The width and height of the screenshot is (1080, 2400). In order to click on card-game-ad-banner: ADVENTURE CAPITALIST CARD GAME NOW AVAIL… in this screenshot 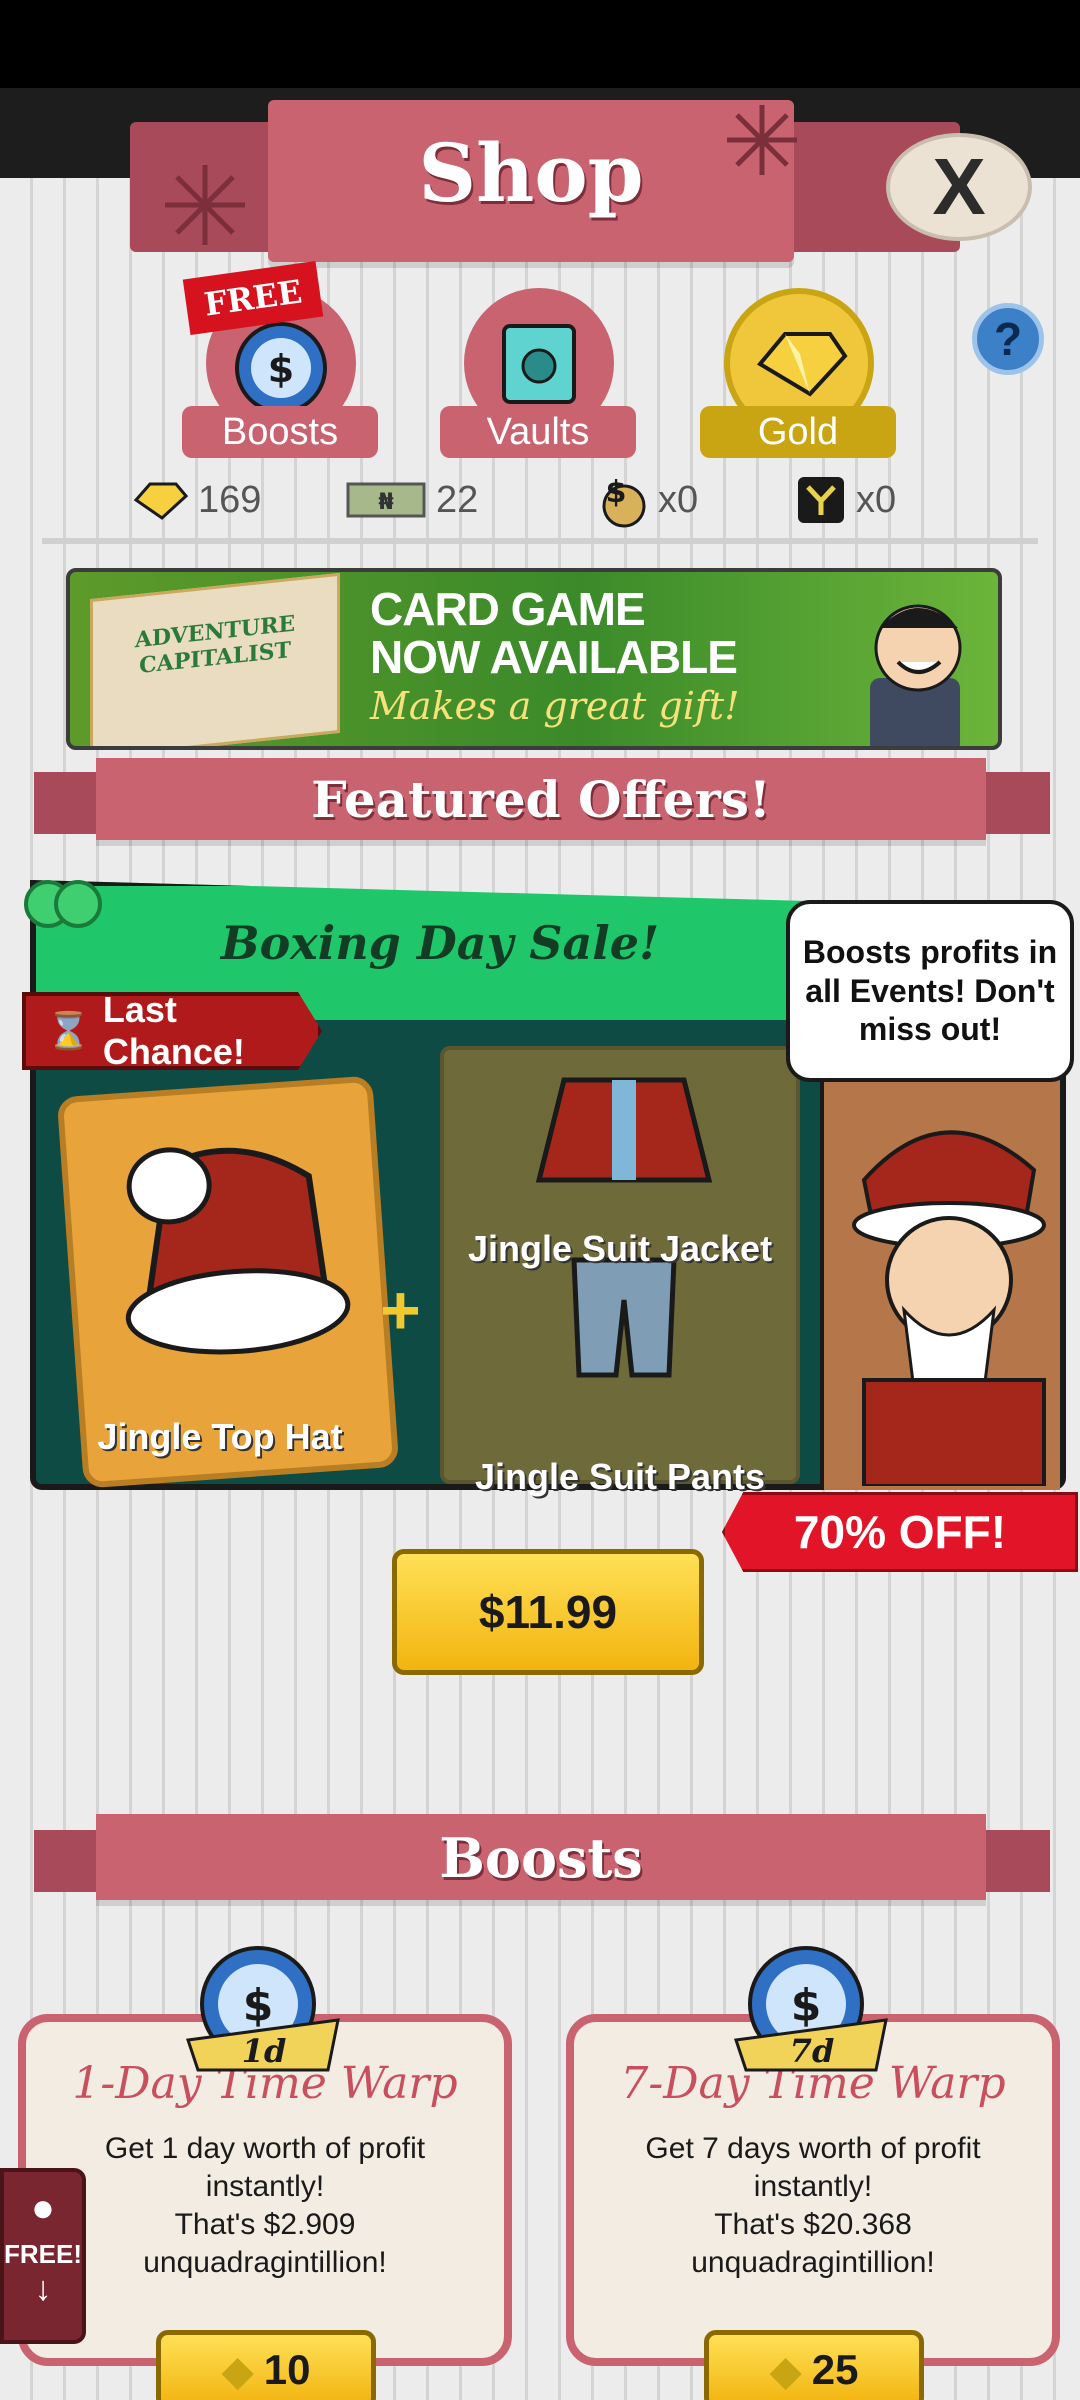, I will do `click(534, 659)`.